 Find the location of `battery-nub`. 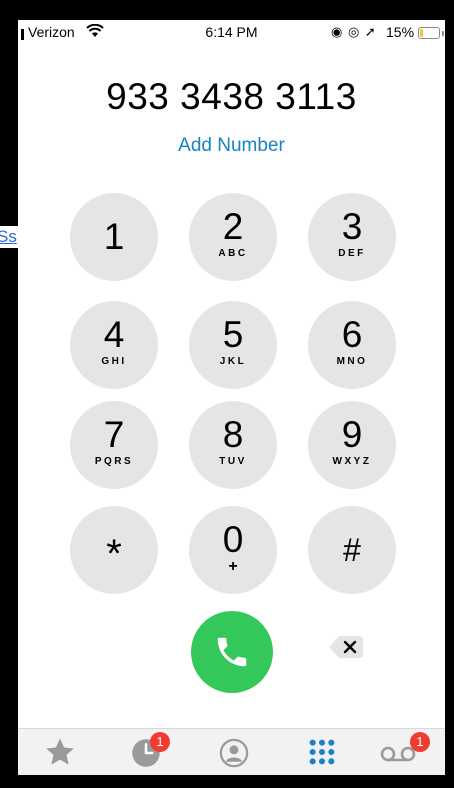

battery-nub is located at coordinates (443, 33).